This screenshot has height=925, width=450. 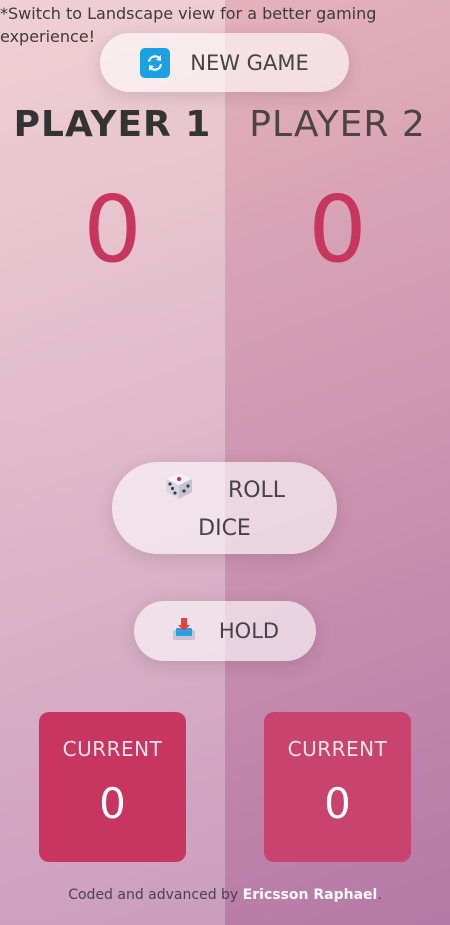 I want to click on footer-text: Coded and advanced by, so click(x=153, y=895).